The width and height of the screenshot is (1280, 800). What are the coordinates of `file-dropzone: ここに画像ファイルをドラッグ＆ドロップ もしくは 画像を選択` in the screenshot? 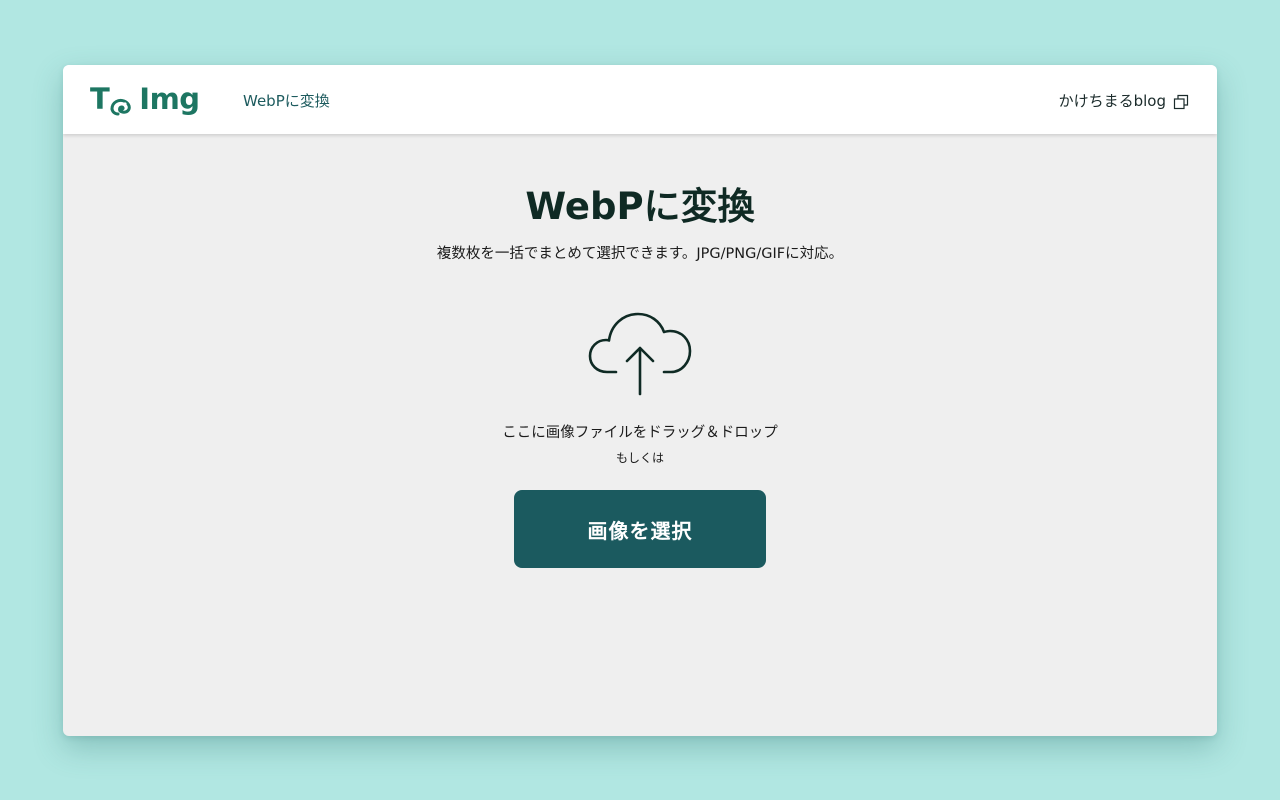 It's located at (640, 474).